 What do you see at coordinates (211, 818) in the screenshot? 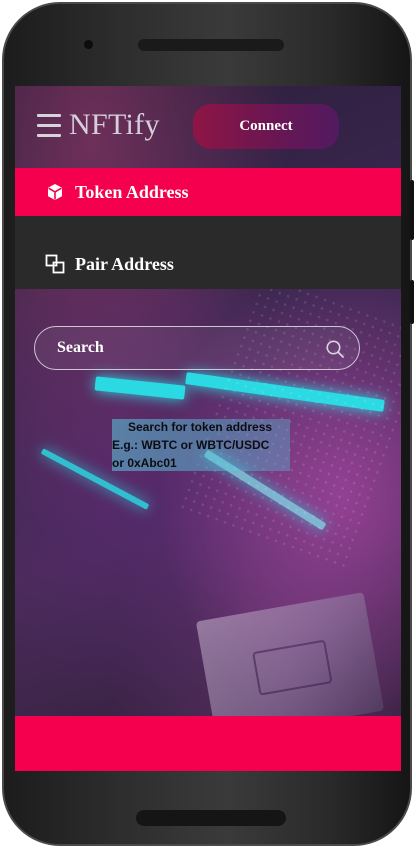
I see `bottom-speaker` at bounding box center [211, 818].